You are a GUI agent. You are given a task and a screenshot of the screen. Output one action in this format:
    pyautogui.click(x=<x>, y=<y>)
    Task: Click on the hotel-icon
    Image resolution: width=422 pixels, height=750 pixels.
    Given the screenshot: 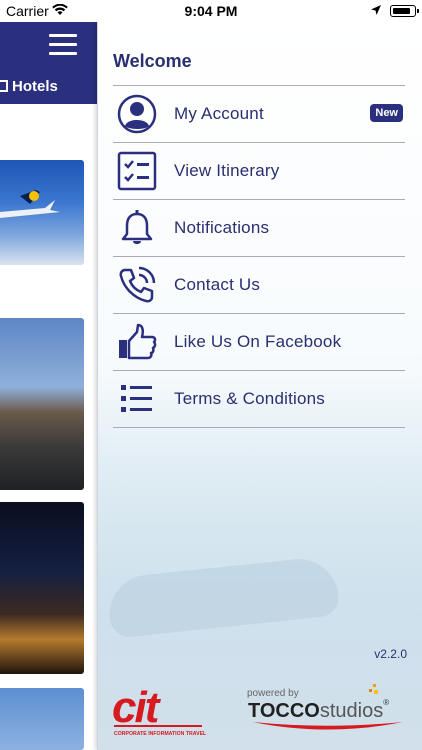 What is the action you would take?
    pyautogui.click(x=4, y=86)
    